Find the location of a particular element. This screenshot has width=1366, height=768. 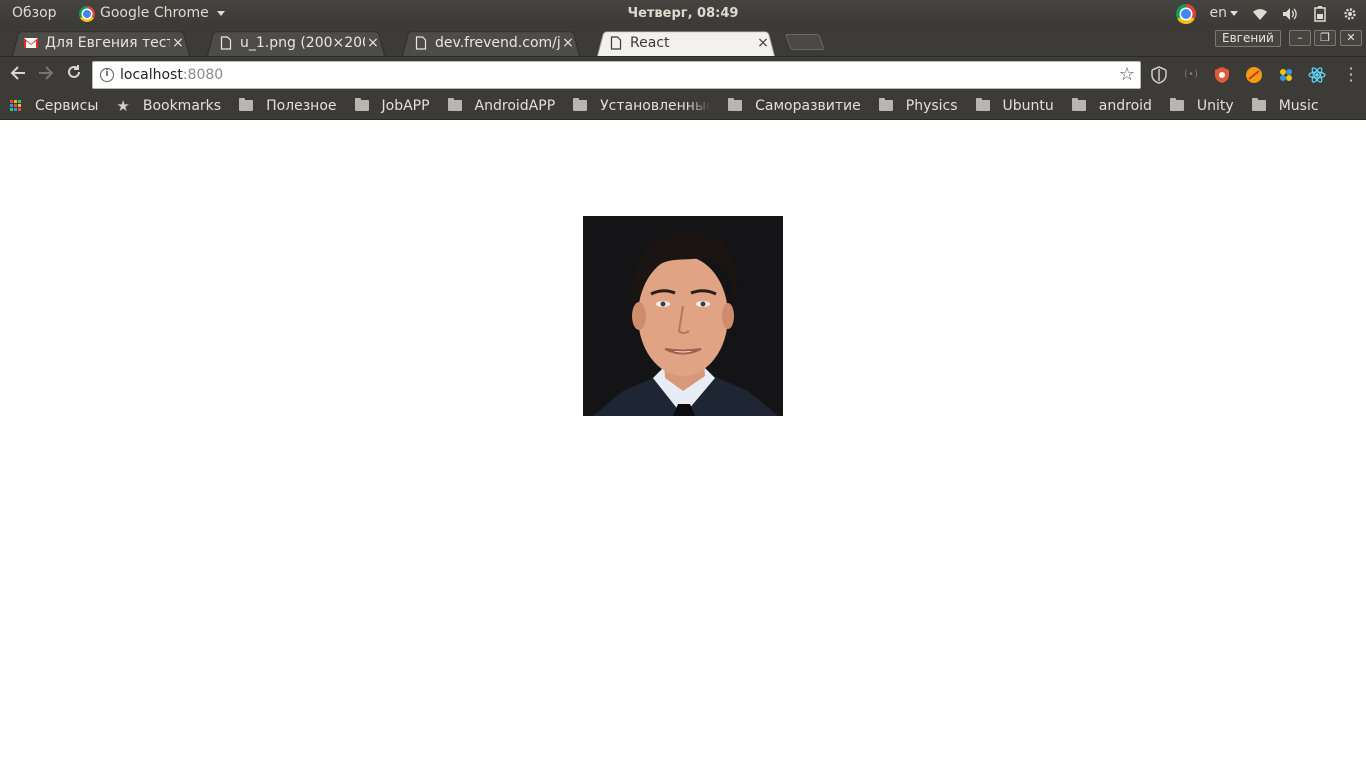

language-label: en is located at coordinates (1218, 13).